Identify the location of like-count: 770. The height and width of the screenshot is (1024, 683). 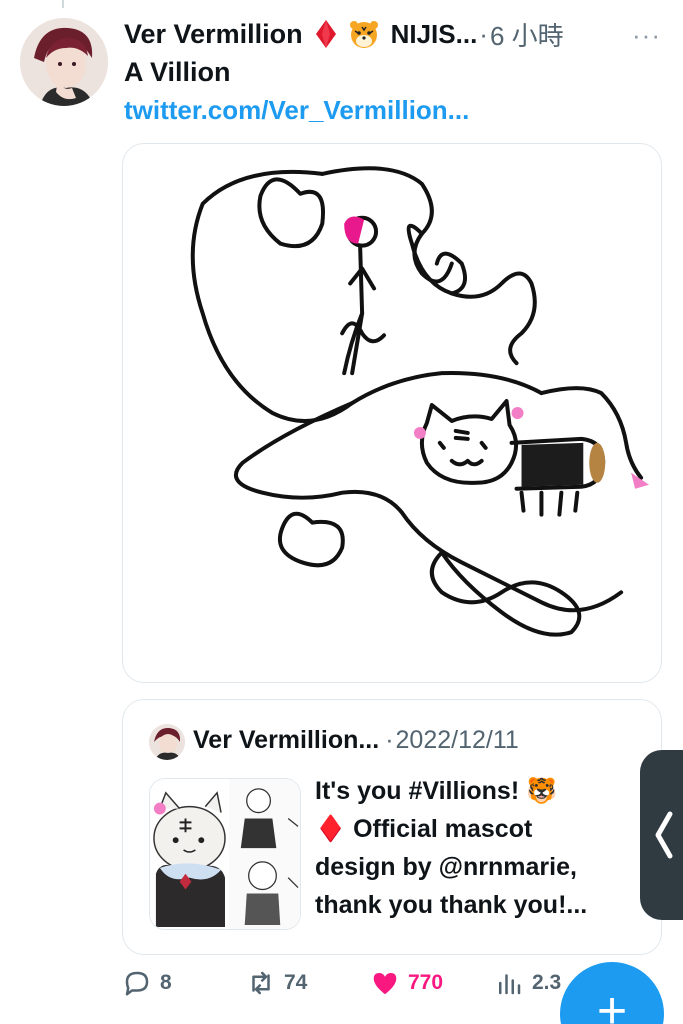
(426, 982).